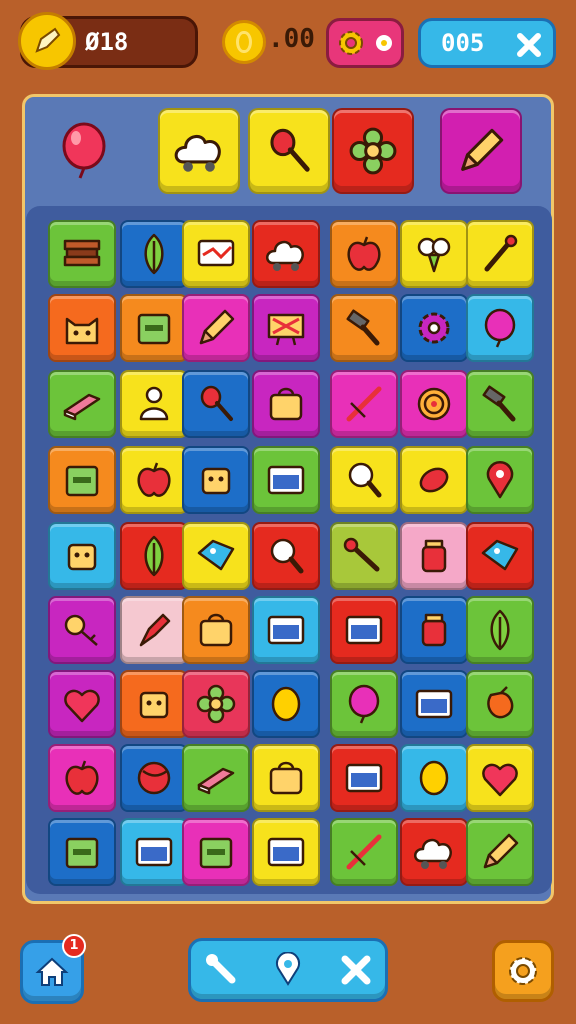 This screenshot has height=1024, width=576. Describe the element at coordinates (288, 970) in the screenshot. I see `pin-button` at that location.